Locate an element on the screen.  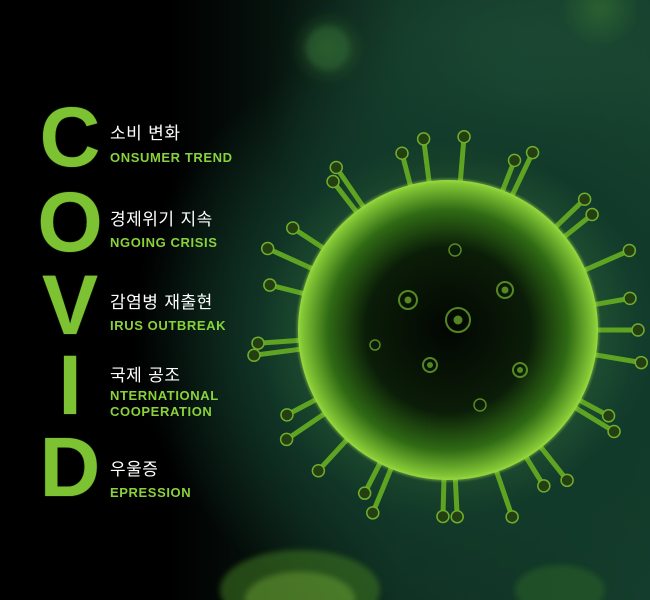
label-english-depression: EPRESSION is located at coordinates (151, 492).